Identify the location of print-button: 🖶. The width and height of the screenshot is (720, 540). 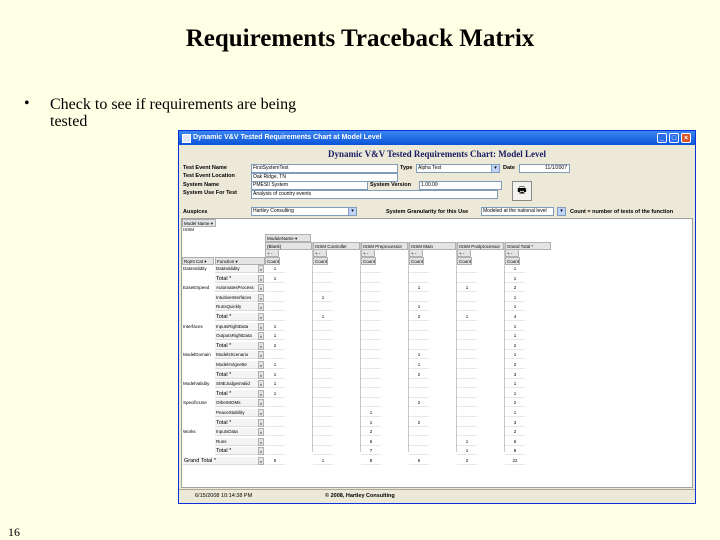
(522, 191).